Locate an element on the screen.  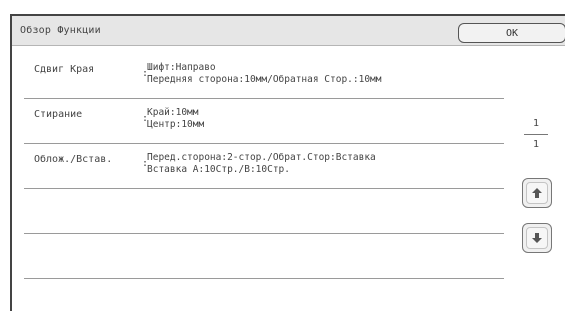
title-bar: Обзор Функции OK is located at coordinates (288, 31).